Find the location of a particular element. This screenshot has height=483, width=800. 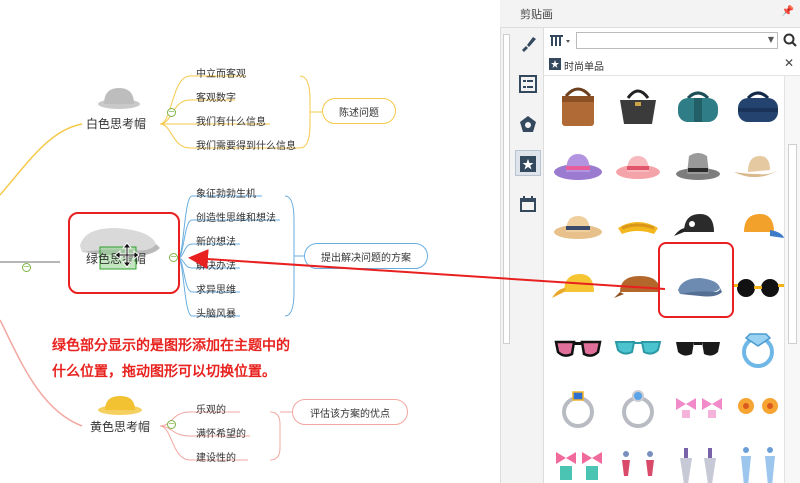

canvas-scrollbar is located at coordinates (506, 255).